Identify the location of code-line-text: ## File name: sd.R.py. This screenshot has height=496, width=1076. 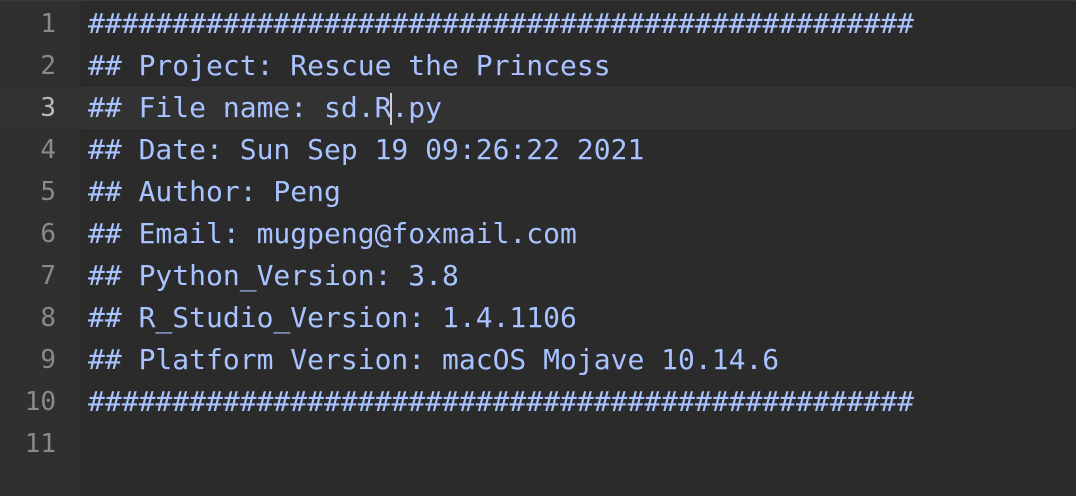
(265, 108).